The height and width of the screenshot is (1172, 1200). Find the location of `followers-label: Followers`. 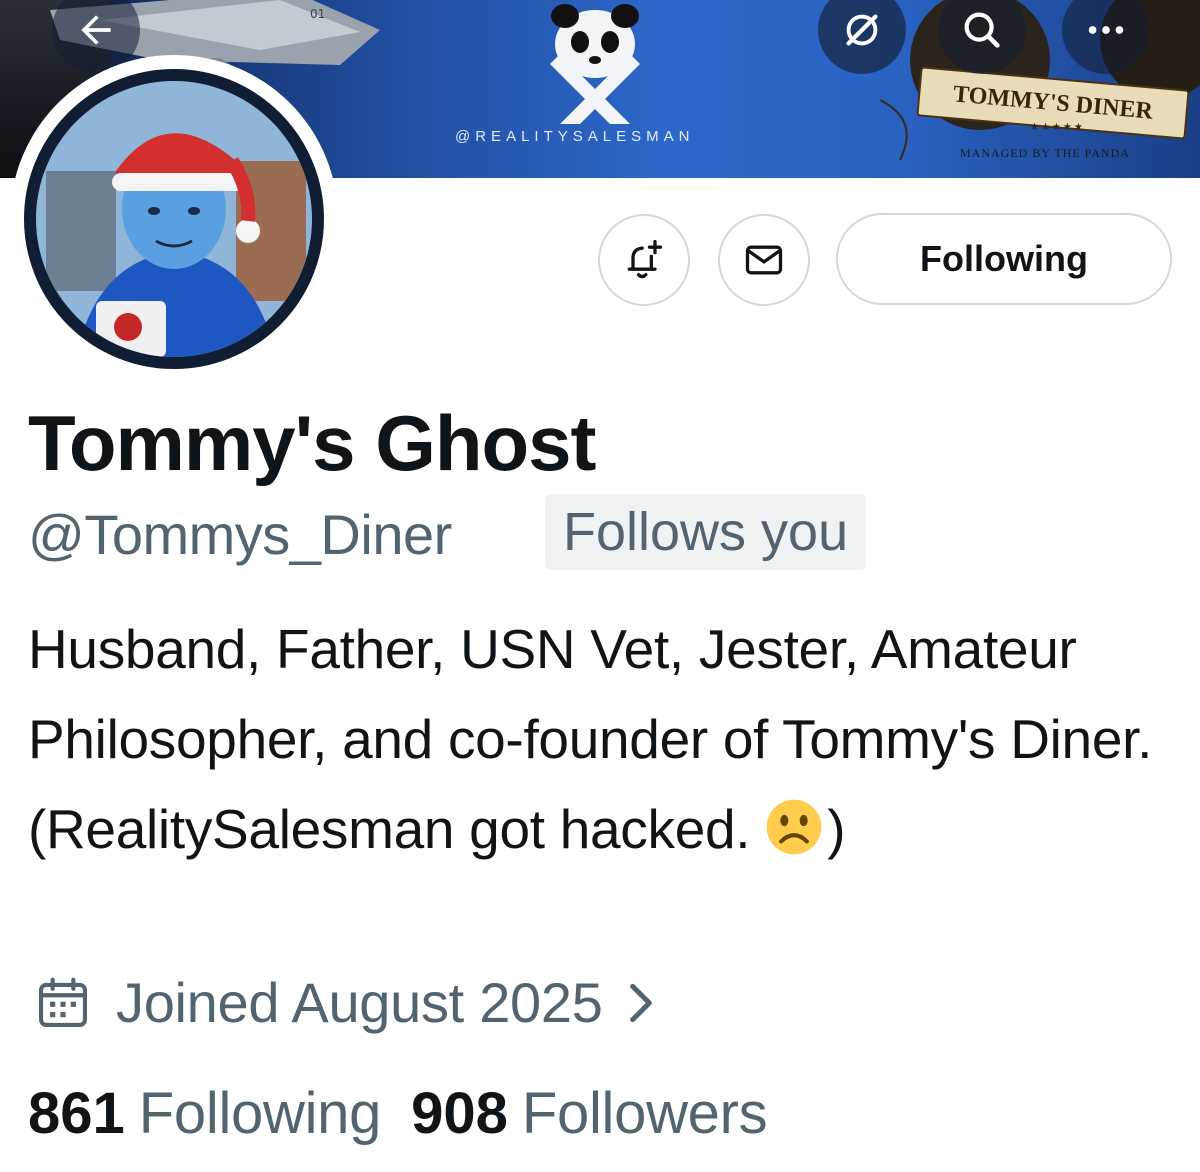

followers-label: Followers is located at coordinates (644, 1113).